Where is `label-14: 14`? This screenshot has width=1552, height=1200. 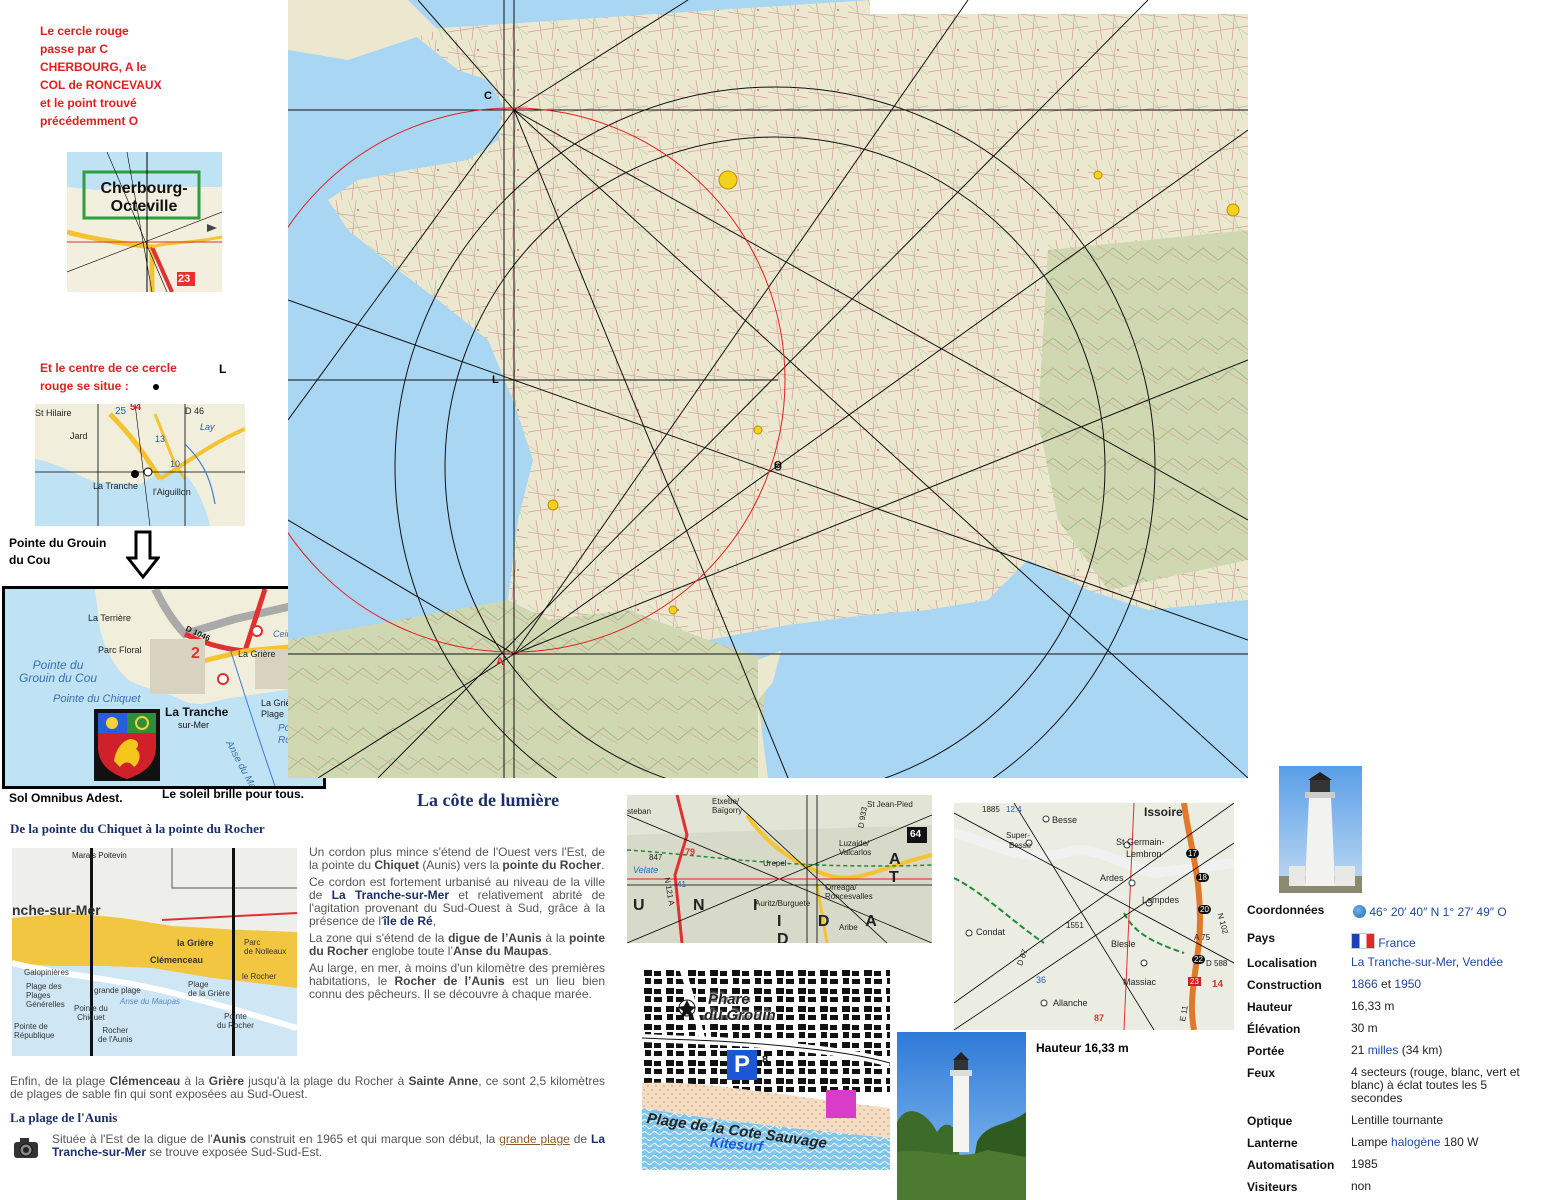 label-14: 14 is located at coordinates (1218, 984).